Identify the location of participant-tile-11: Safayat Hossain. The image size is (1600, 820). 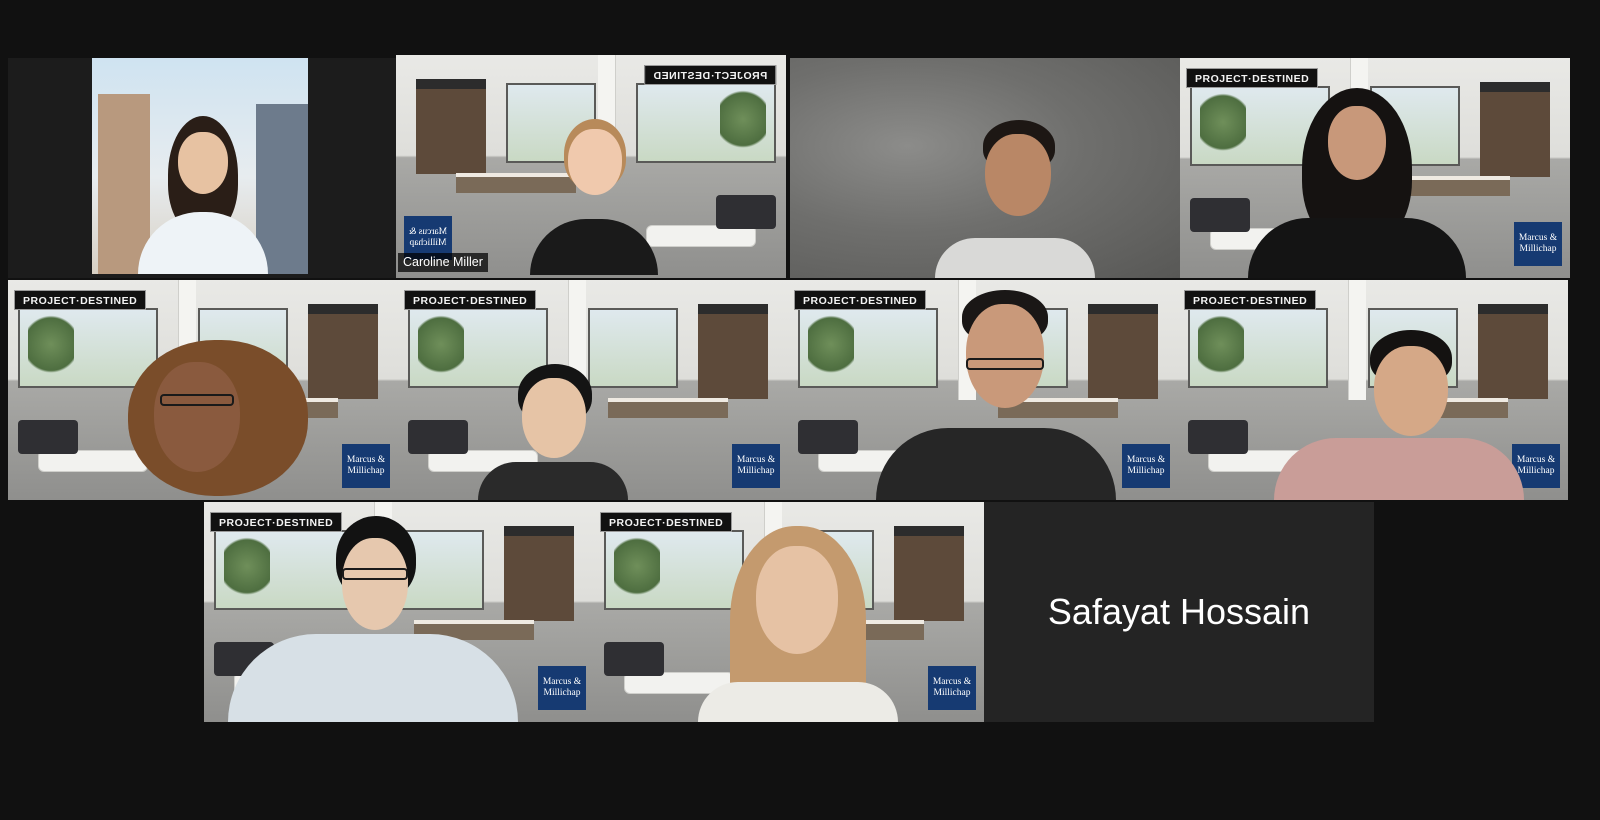
(1179, 612).